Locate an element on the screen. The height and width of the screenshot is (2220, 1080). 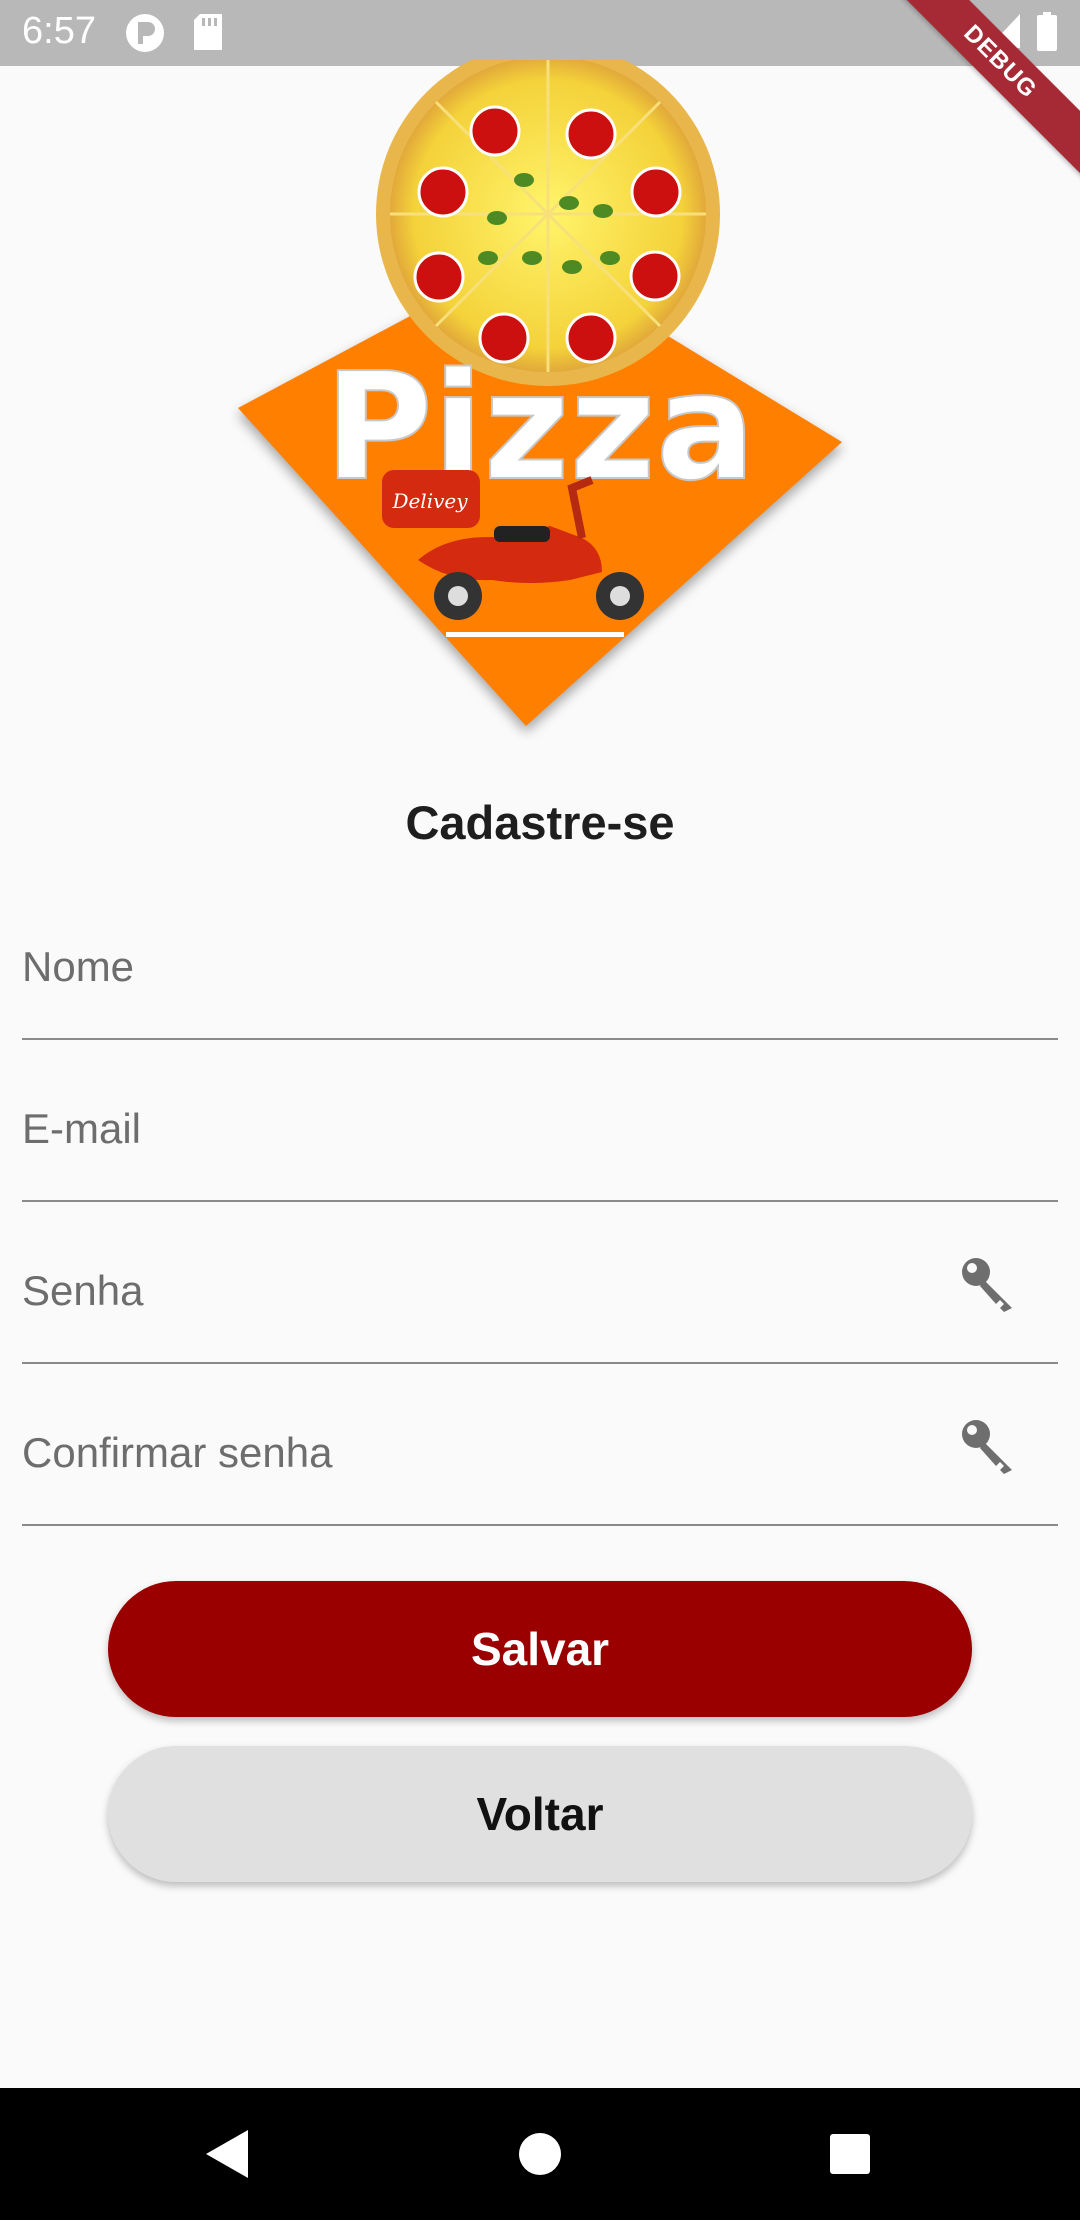
save-button: Salvar is located at coordinates (540, 1649).